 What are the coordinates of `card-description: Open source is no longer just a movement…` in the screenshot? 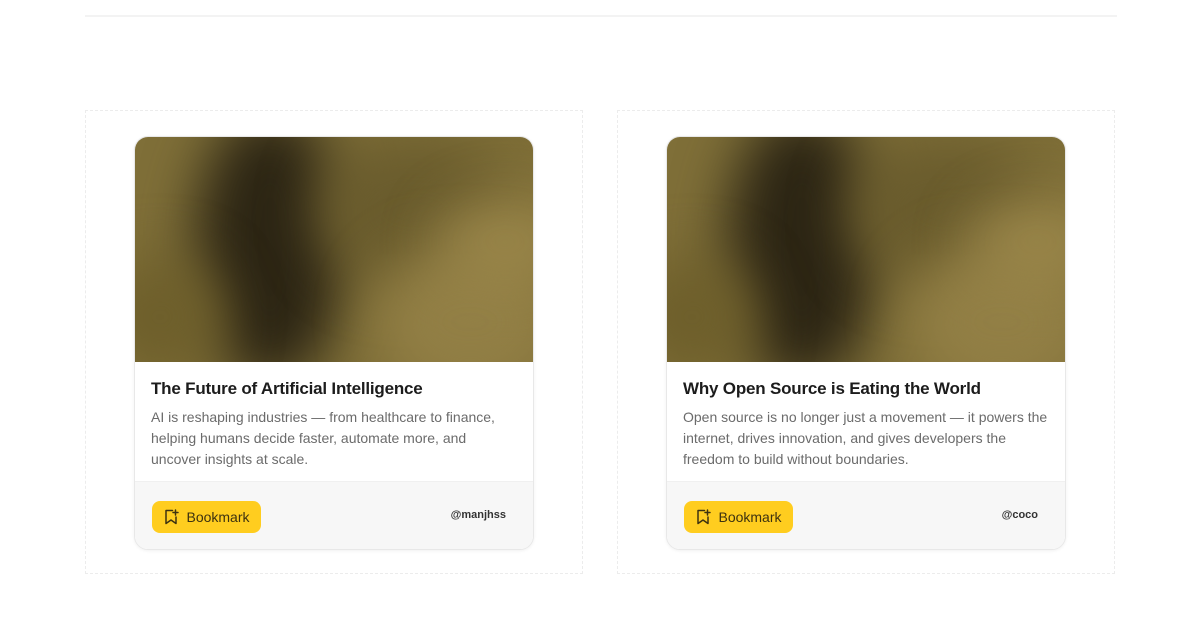 It's located at (865, 438).